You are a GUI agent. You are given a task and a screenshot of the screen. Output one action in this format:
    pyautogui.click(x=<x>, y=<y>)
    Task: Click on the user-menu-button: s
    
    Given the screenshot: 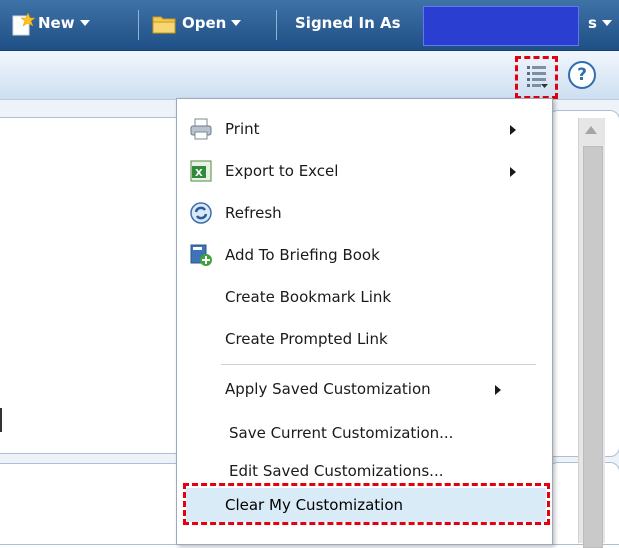 What is the action you would take?
    pyautogui.click(x=600, y=23)
    